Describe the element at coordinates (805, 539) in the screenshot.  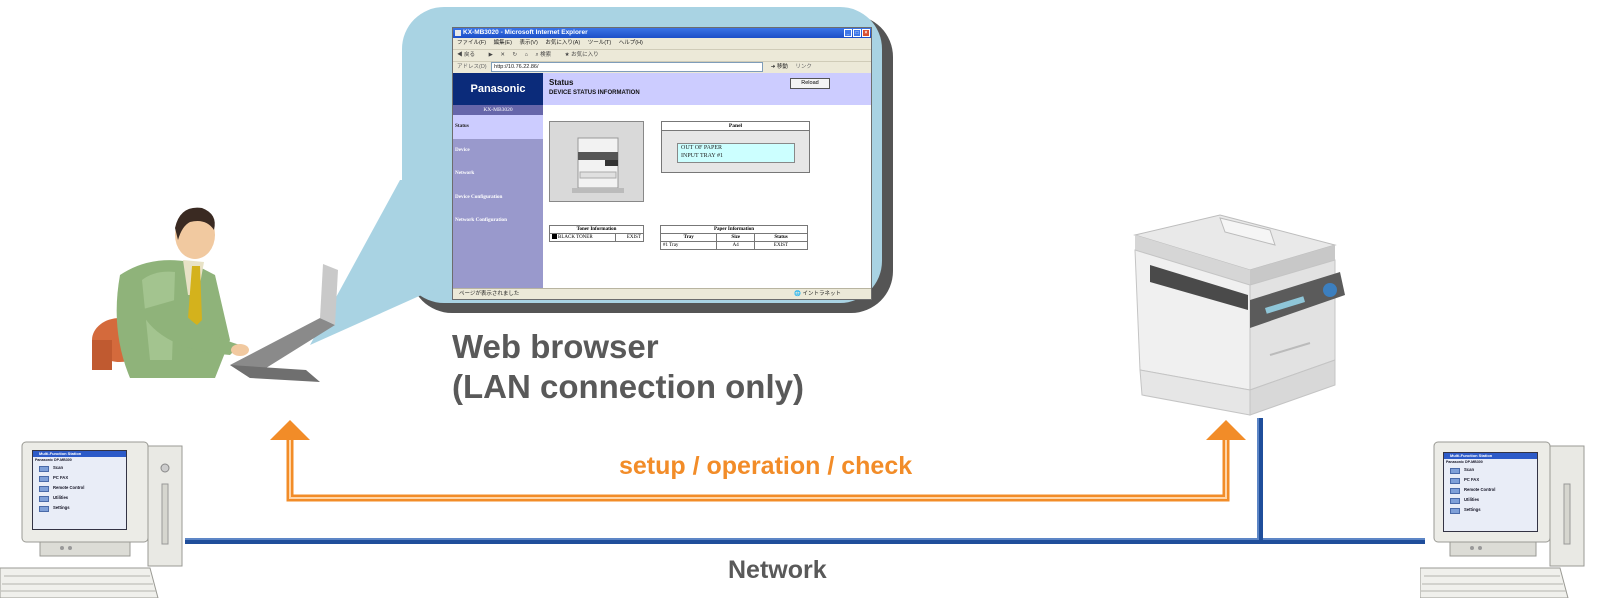
I see `network-line-highlight` at that location.